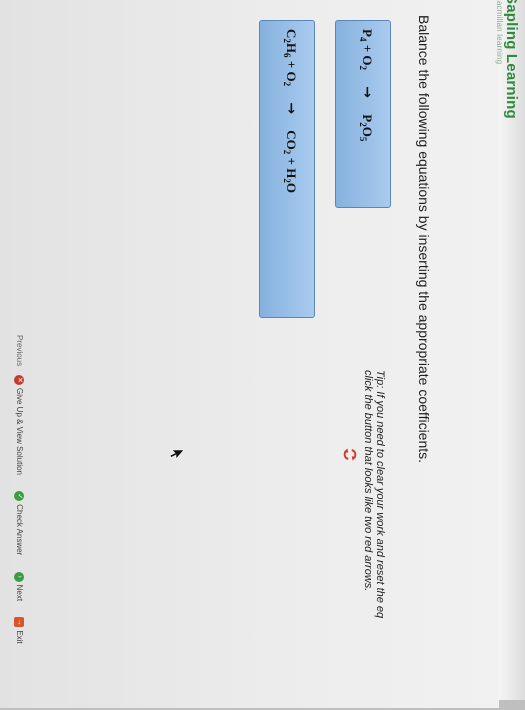  Describe the element at coordinates (366, 85) in the screenshot. I see `equation-1-text: P4 + O2 → P2O5` at that location.